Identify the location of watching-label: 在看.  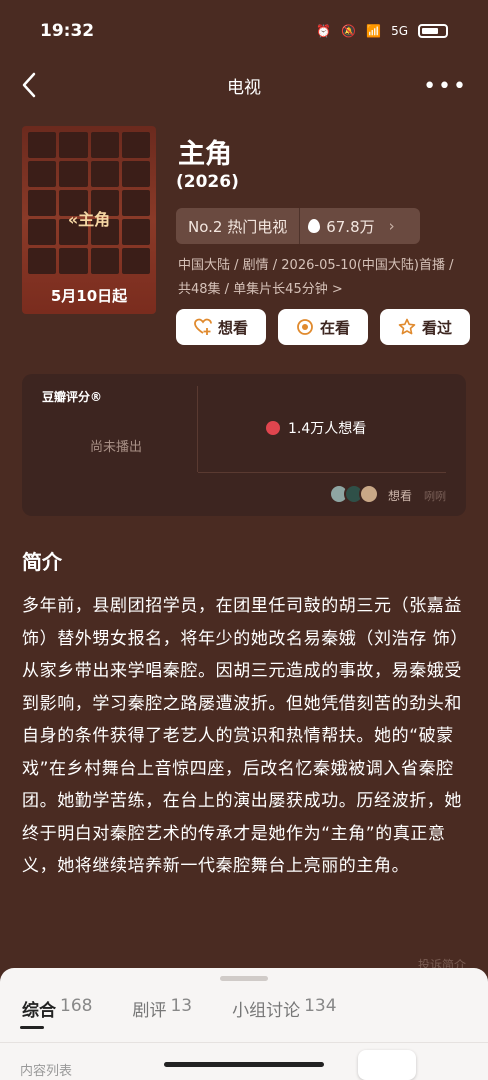
(334, 327).